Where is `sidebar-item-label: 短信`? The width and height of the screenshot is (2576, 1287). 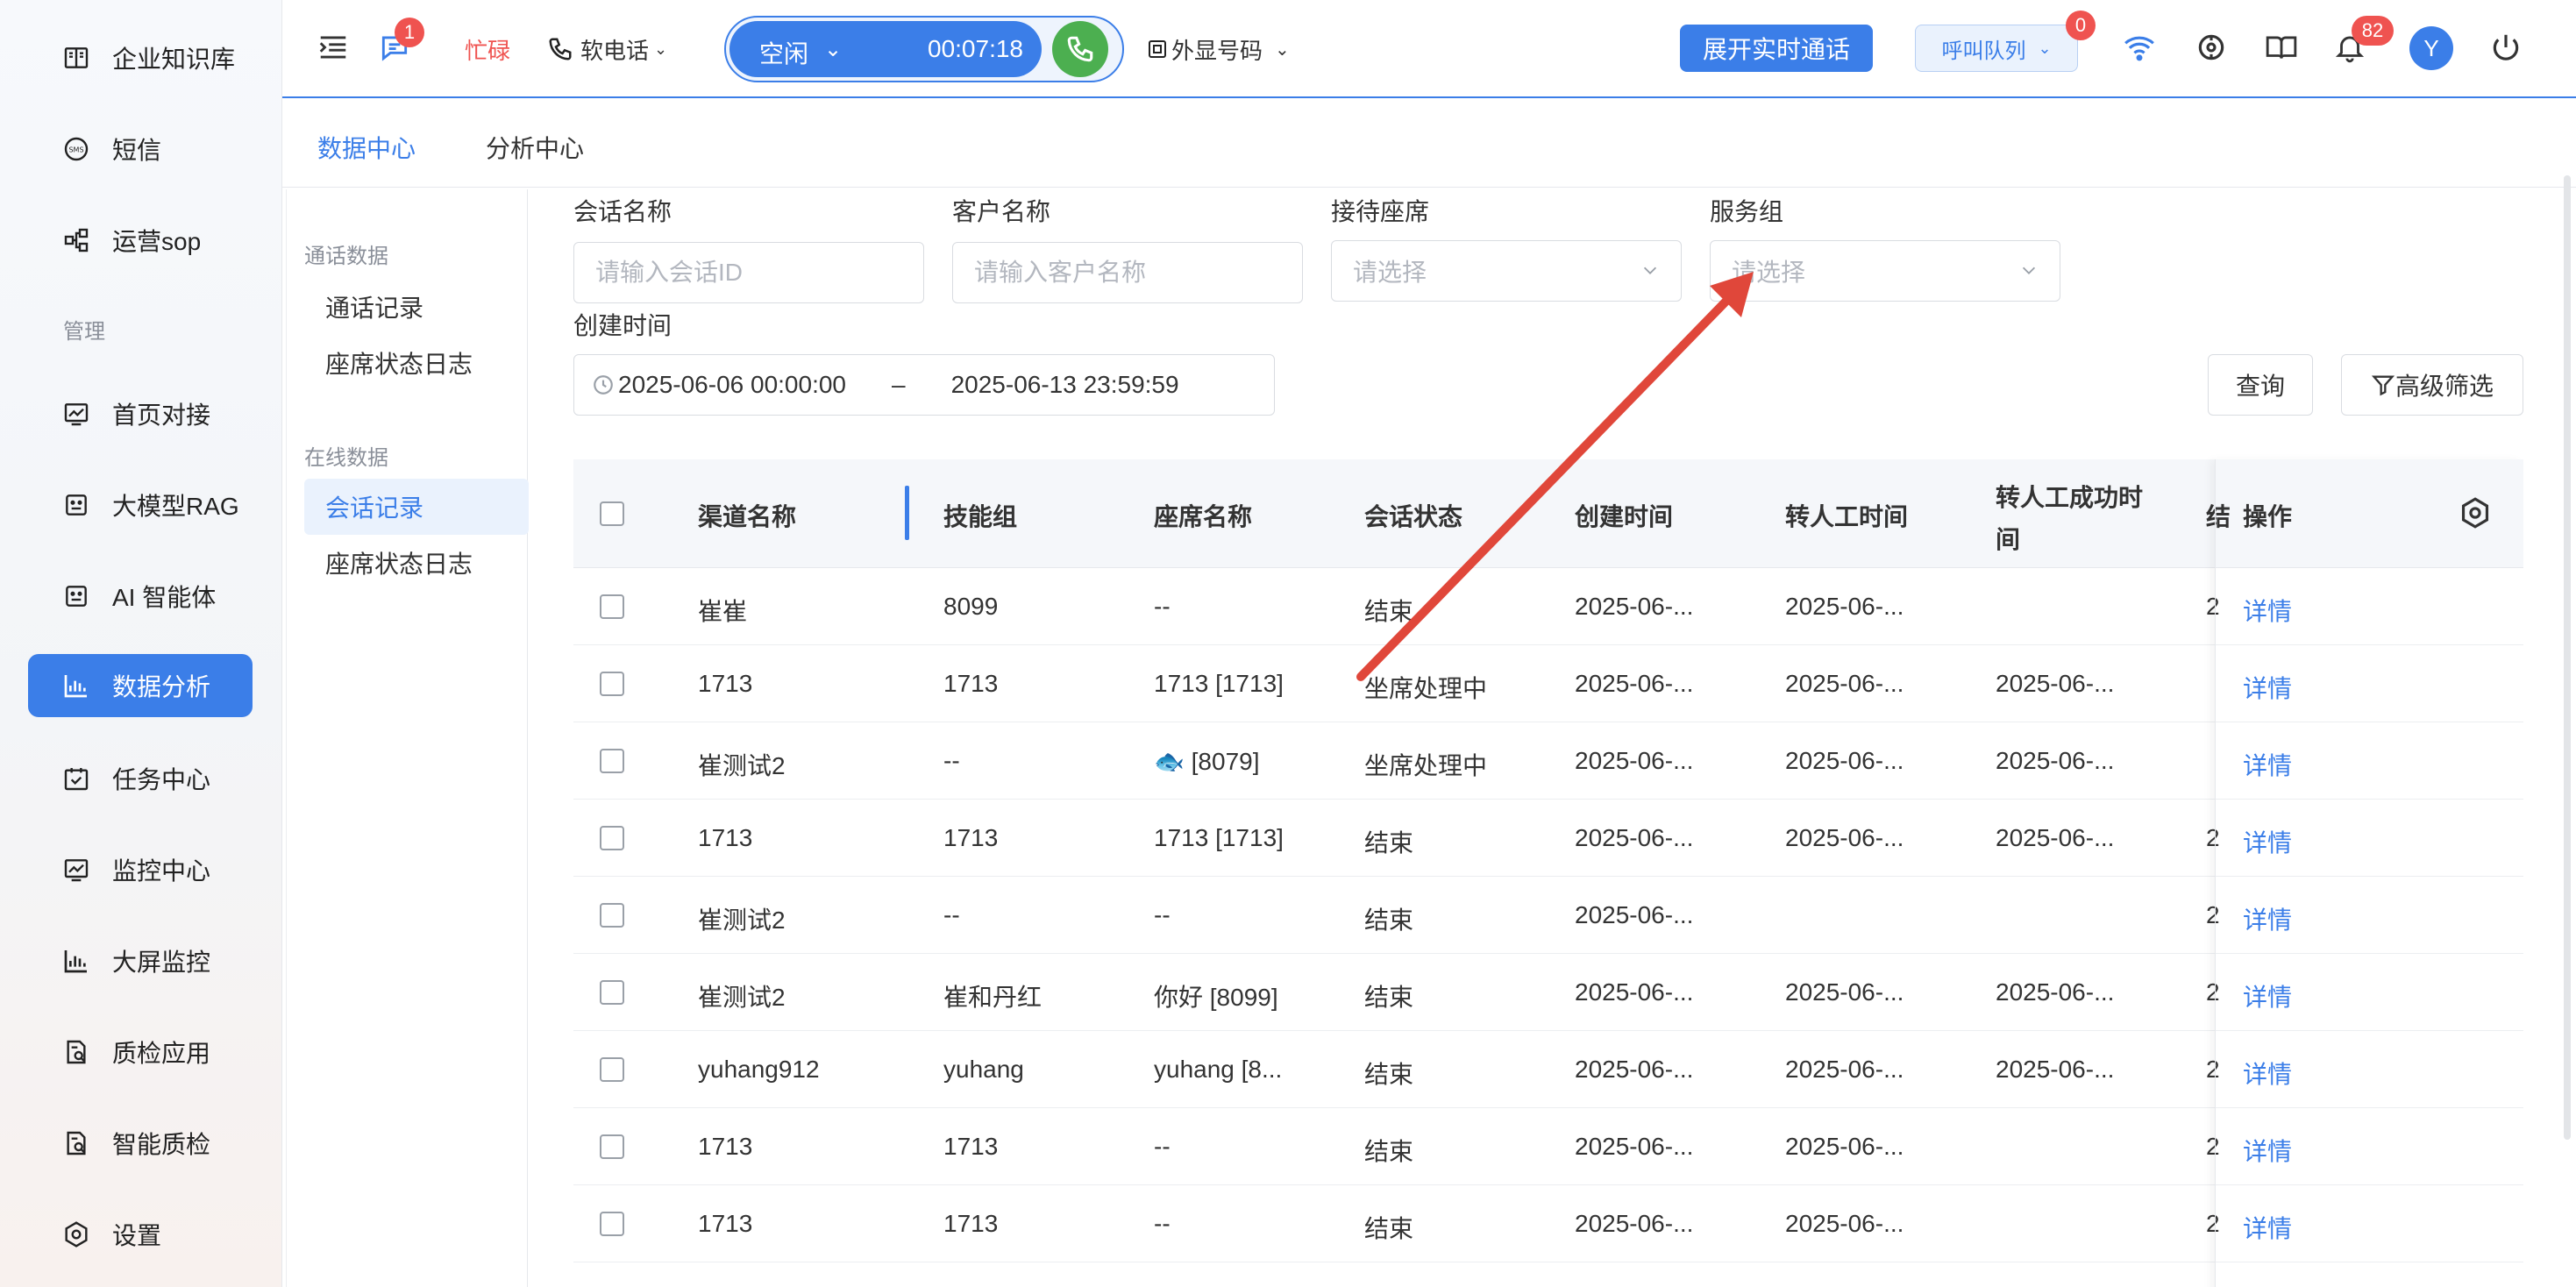 sidebar-item-label: 短信 is located at coordinates (137, 150).